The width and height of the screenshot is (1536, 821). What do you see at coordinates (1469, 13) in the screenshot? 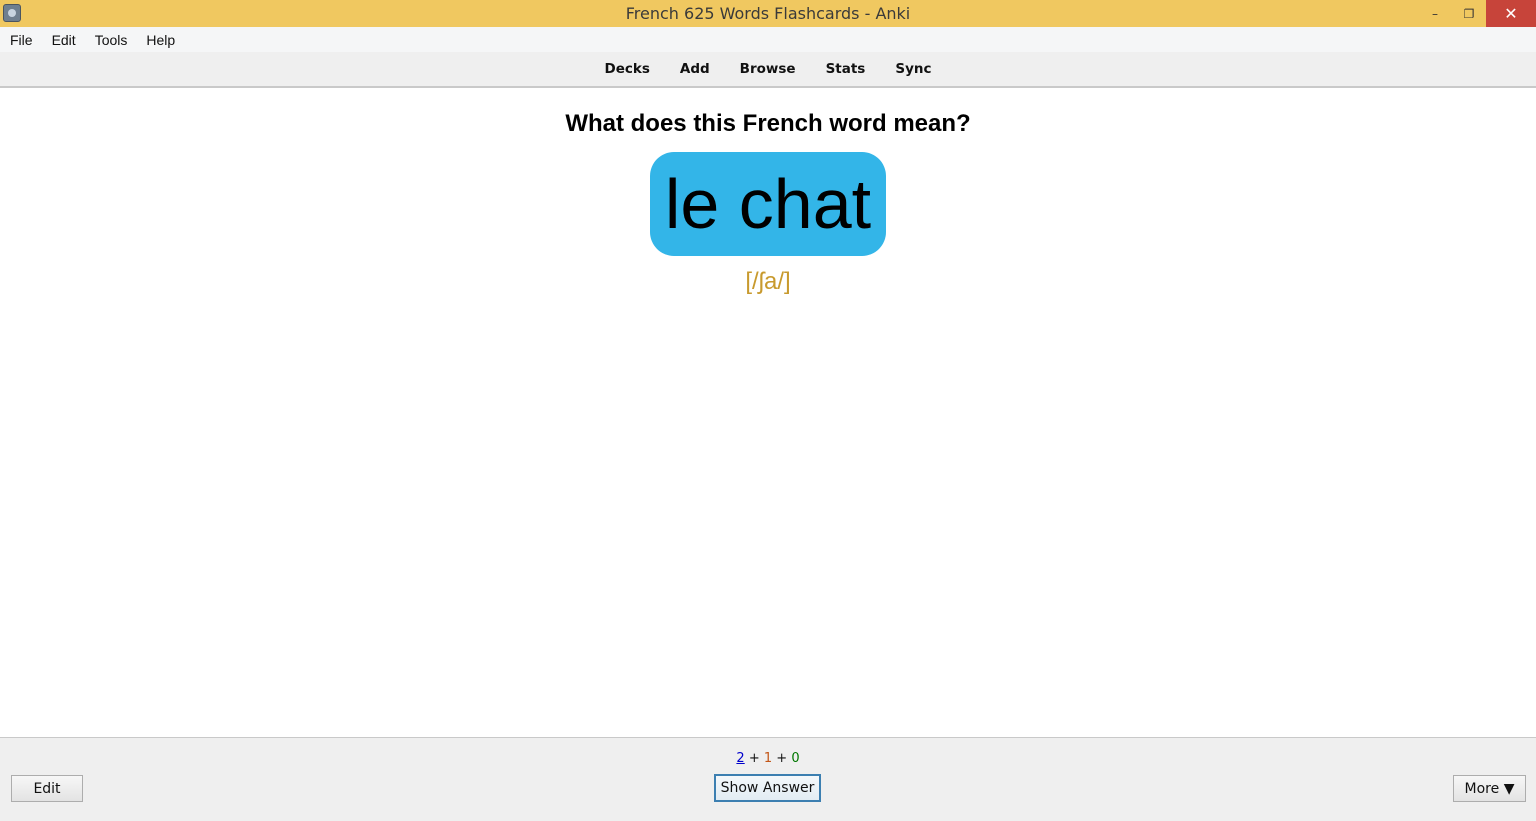
I see `restore-button: ❐` at bounding box center [1469, 13].